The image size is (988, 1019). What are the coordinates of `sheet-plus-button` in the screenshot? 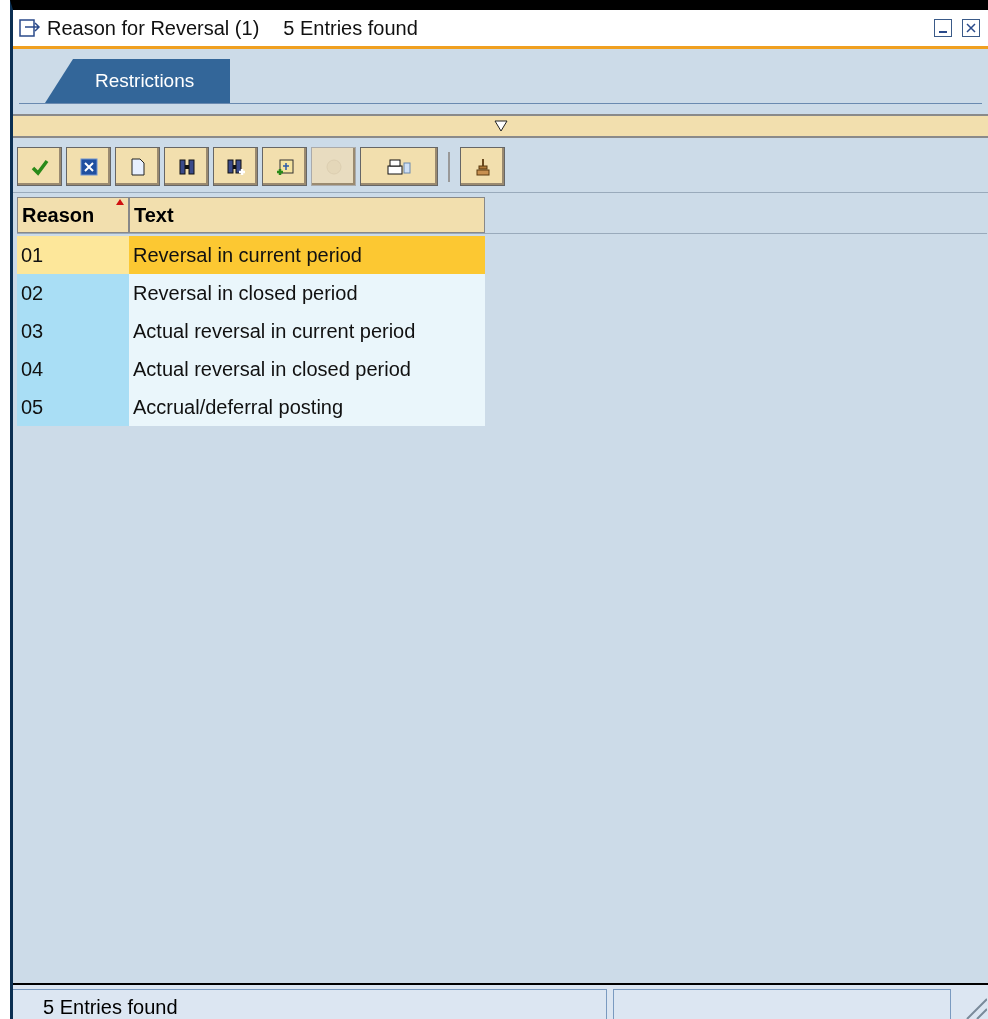 It's located at (284, 166).